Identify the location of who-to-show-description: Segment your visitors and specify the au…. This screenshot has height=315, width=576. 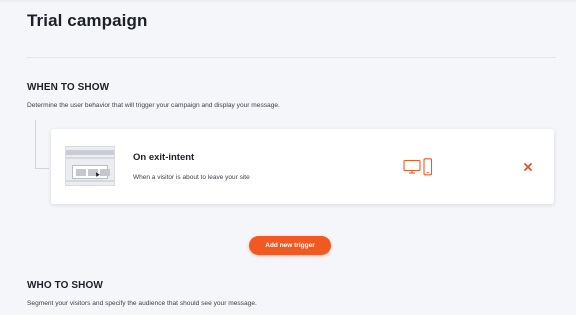
(142, 303).